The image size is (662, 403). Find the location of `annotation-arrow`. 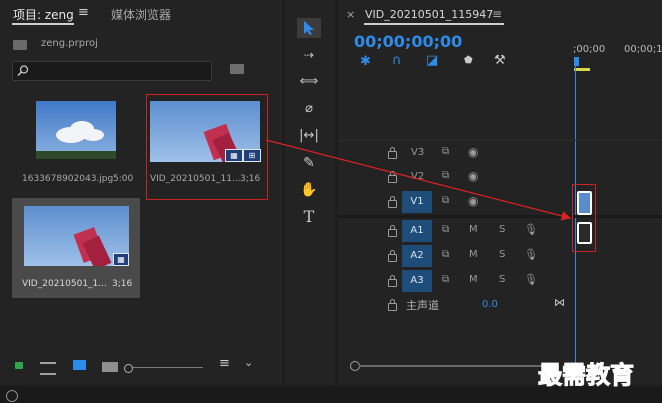

annotation-arrow is located at coordinates (418, 180).